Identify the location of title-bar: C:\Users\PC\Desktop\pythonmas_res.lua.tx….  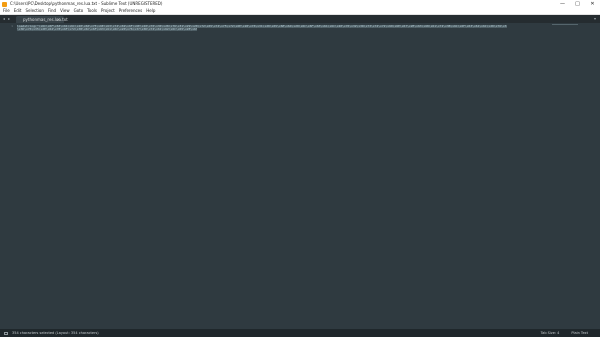
(300, 4).